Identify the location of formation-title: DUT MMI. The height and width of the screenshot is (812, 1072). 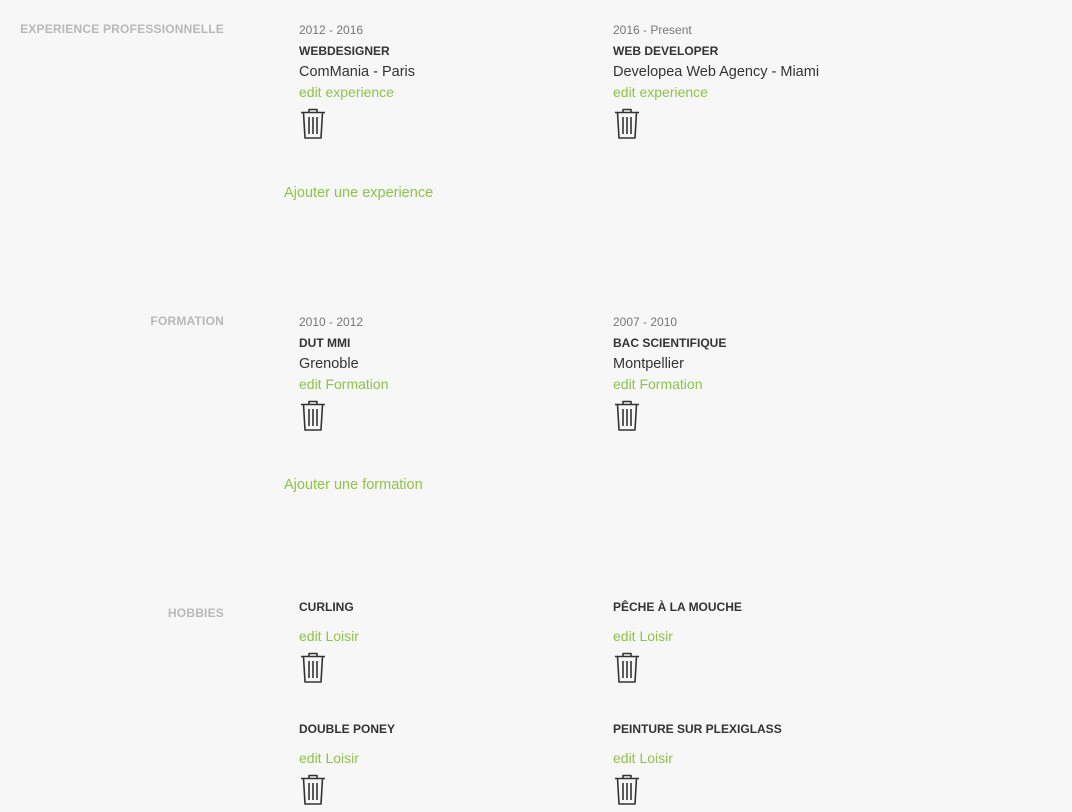
(325, 343).